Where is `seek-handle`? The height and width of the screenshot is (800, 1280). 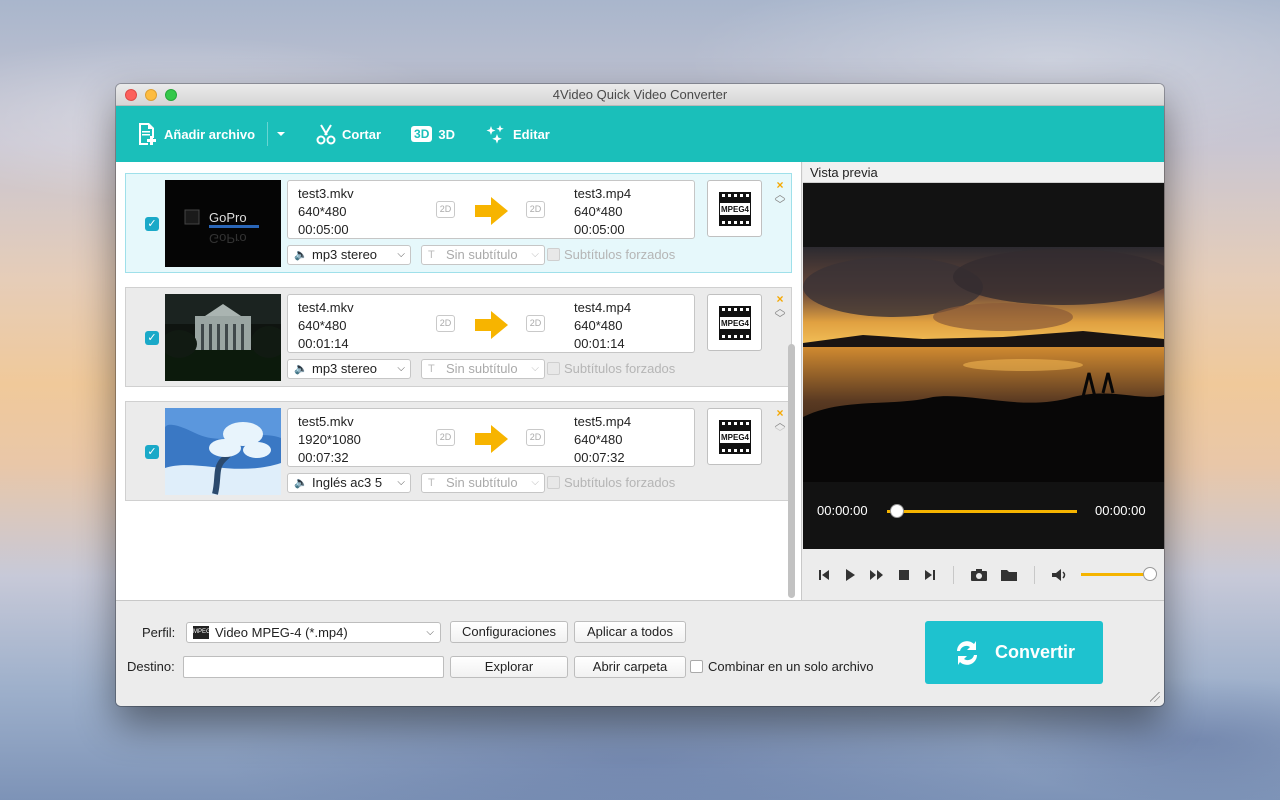 seek-handle is located at coordinates (896, 511).